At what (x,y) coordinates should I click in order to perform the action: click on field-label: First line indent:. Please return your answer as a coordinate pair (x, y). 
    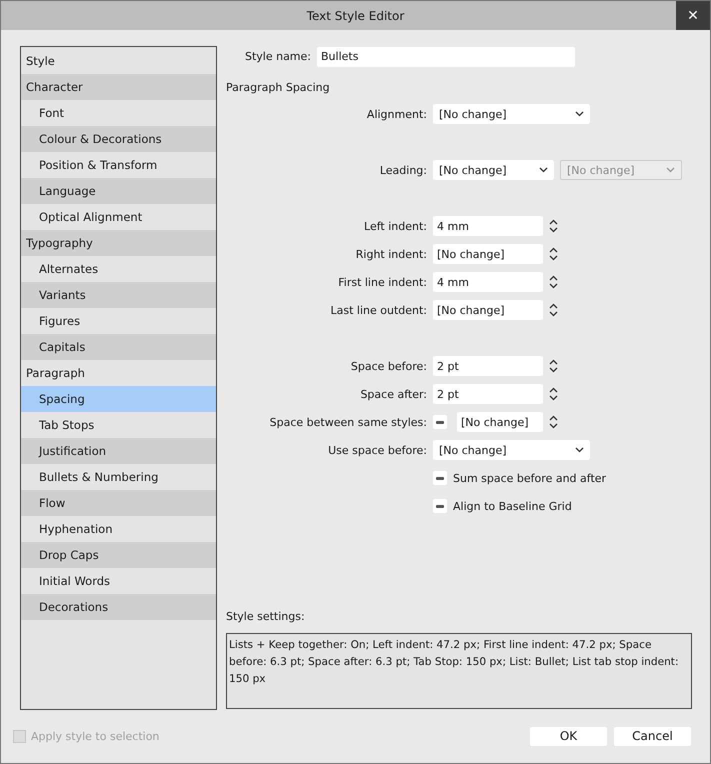
    Looking at the image, I should click on (382, 282).